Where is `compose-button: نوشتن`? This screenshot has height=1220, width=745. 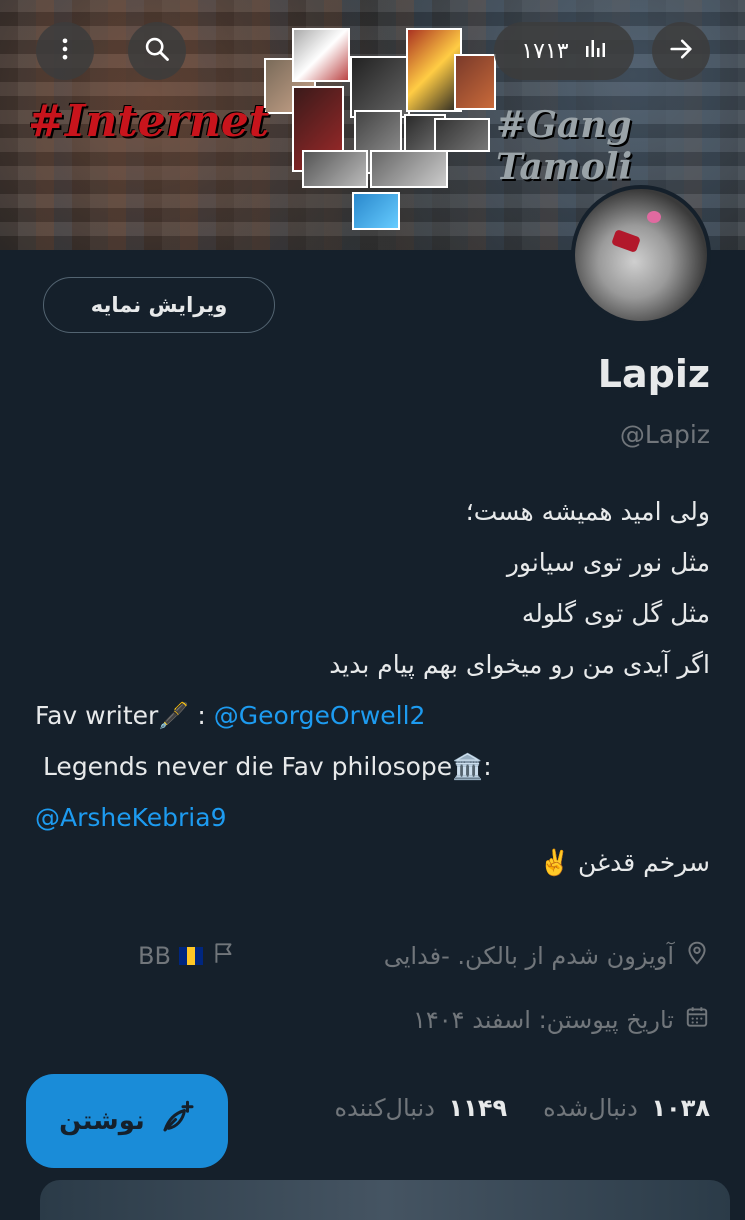
compose-button: نوشتن is located at coordinates (127, 1121).